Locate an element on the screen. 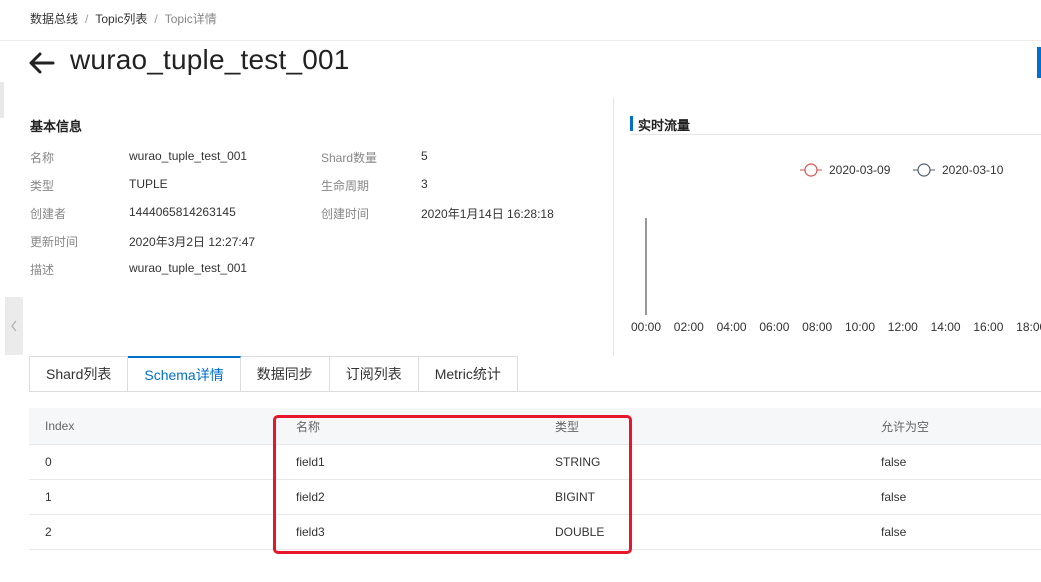  right-accent-bar is located at coordinates (1039, 62).